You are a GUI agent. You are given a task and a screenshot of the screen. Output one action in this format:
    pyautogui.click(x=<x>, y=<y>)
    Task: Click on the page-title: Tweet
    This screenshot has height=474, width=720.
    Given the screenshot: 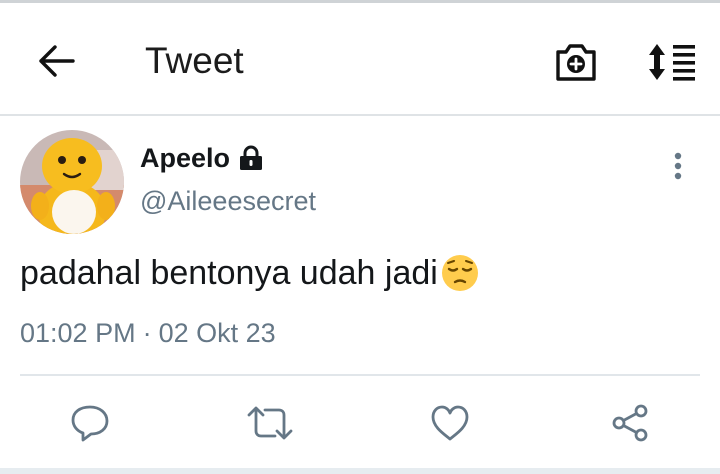 What is the action you would take?
    pyautogui.click(x=194, y=60)
    